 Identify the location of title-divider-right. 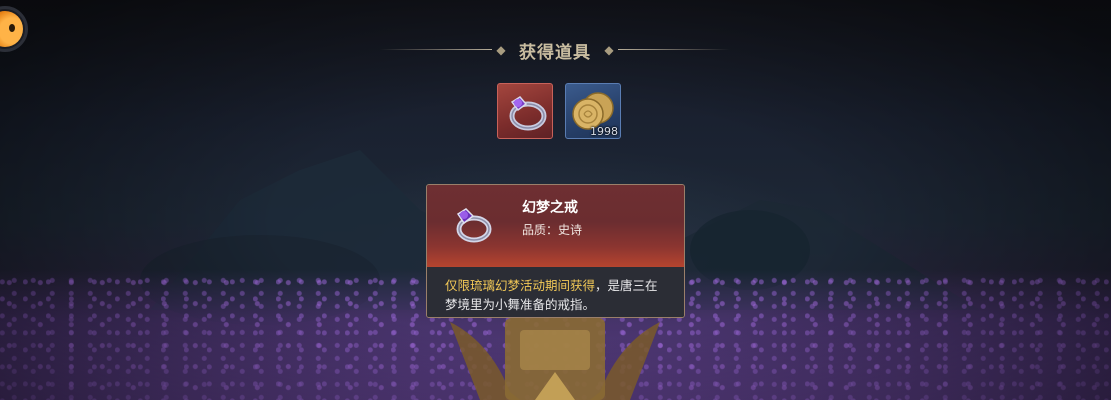
(674, 49).